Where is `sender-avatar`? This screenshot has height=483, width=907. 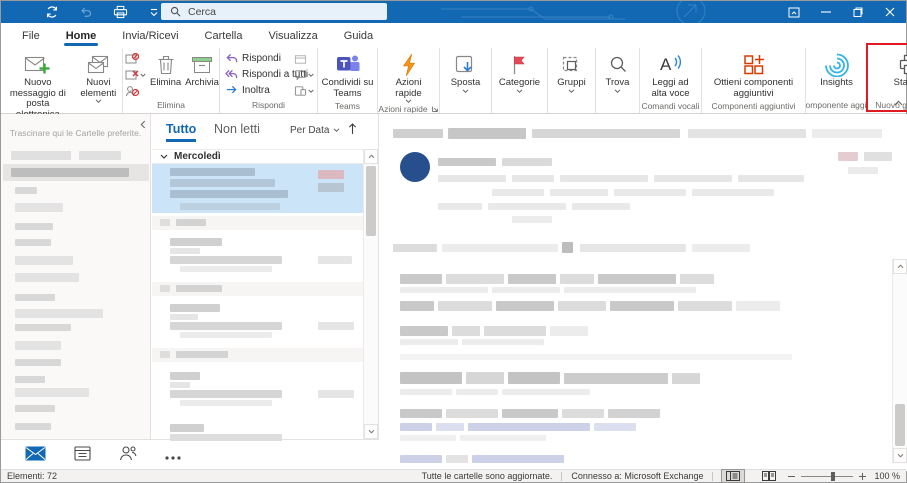 sender-avatar is located at coordinates (415, 167).